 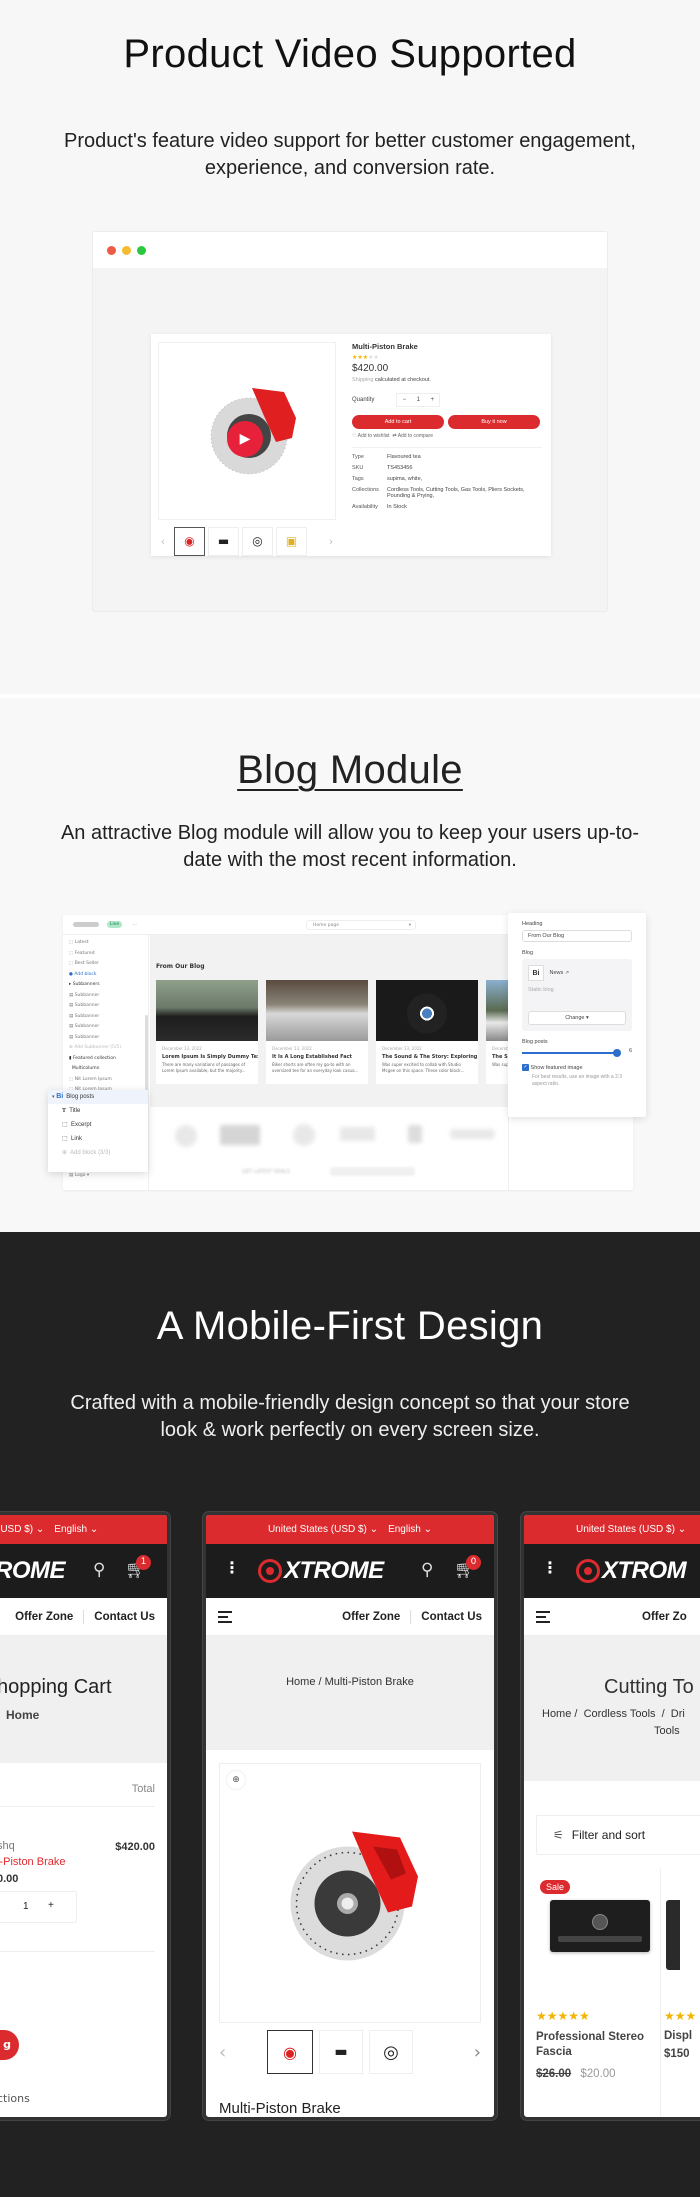 What do you see at coordinates (9, 2045) in the screenshot?
I see `checkout-button: g` at bounding box center [9, 2045].